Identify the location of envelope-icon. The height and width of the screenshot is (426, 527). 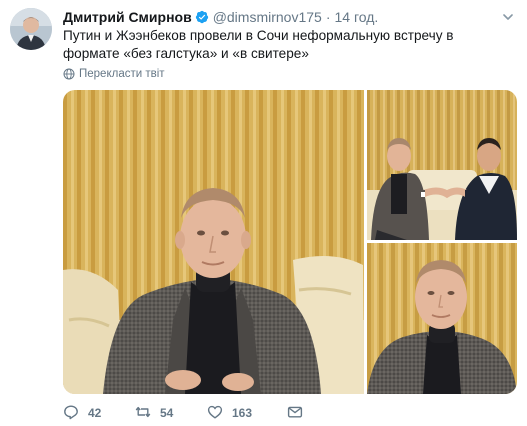
(295, 413).